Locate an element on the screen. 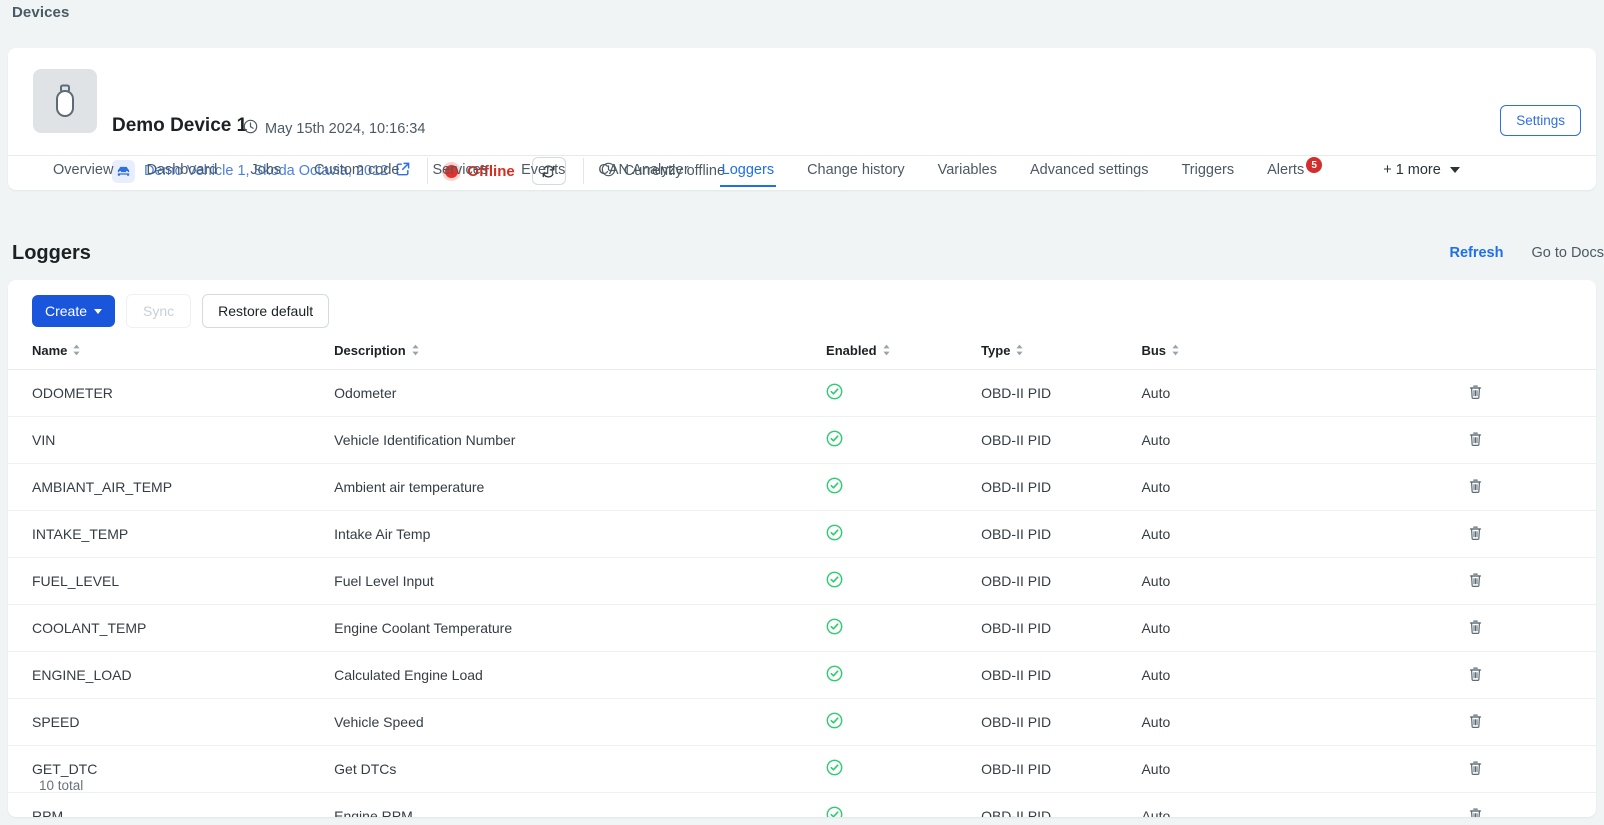 The height and width of the screenshot is (825, 1604). table-row: INTAKE_TEMP Intake Air Temp OBD-II PID Auto is located at coordinates (802, 534).